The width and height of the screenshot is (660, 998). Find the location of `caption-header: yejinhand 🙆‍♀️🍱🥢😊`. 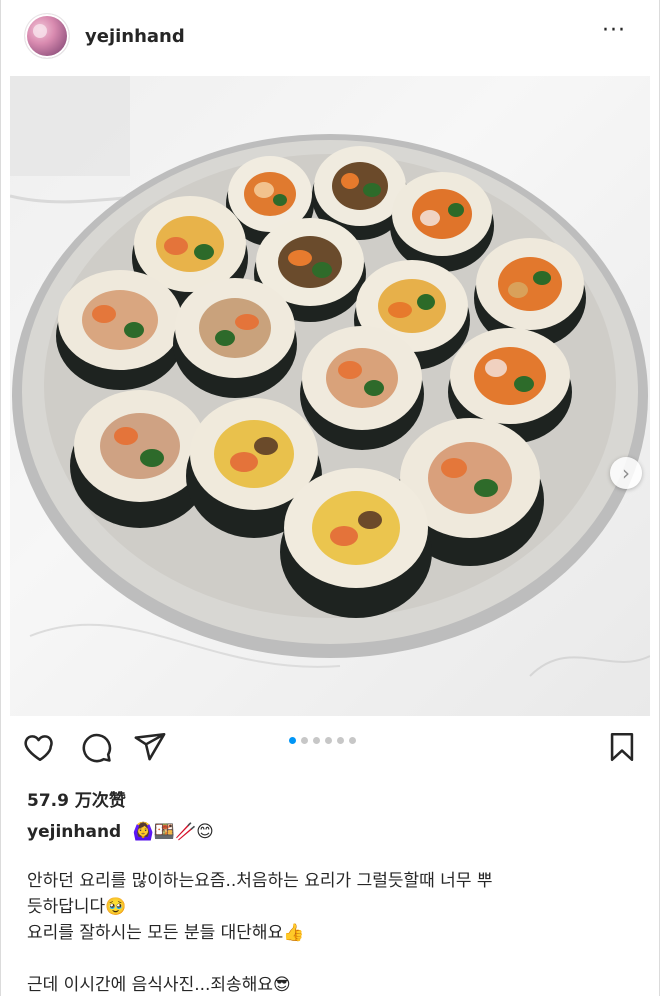

caption-header: yejinhand 🙆‍♀️🍱🥢😊 is located at coordinates (120, 832).